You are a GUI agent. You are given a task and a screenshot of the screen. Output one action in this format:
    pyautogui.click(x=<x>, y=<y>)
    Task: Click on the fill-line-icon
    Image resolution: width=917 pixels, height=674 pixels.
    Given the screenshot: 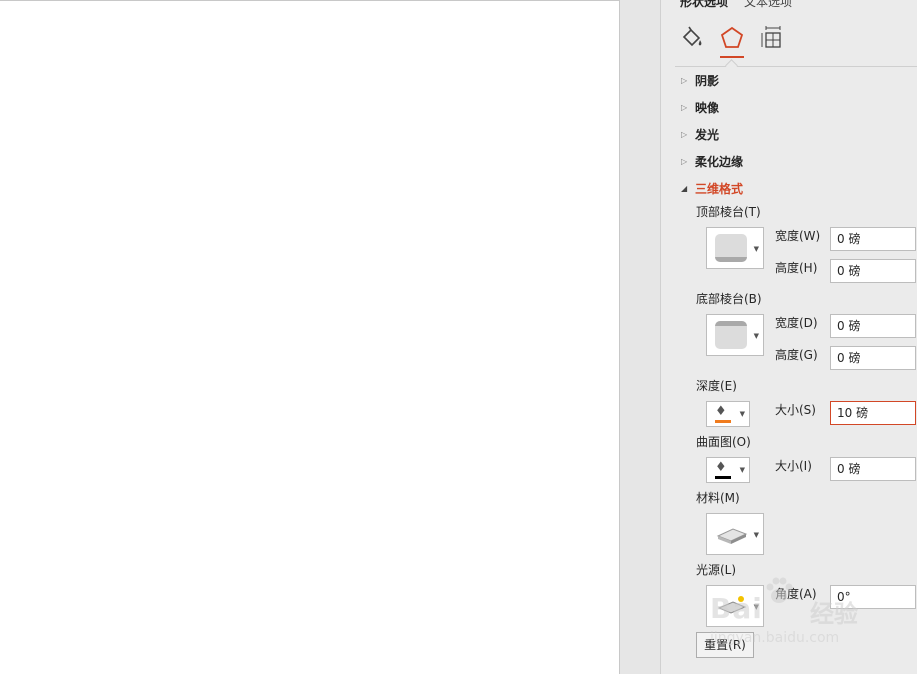 What is the action you would take?
    pyautogui.click(x=692, y=38)
    